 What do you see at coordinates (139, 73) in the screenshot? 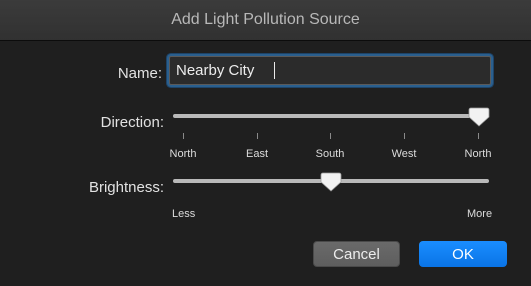
I see `name-label: Name:` at bounding box center [139, 73].